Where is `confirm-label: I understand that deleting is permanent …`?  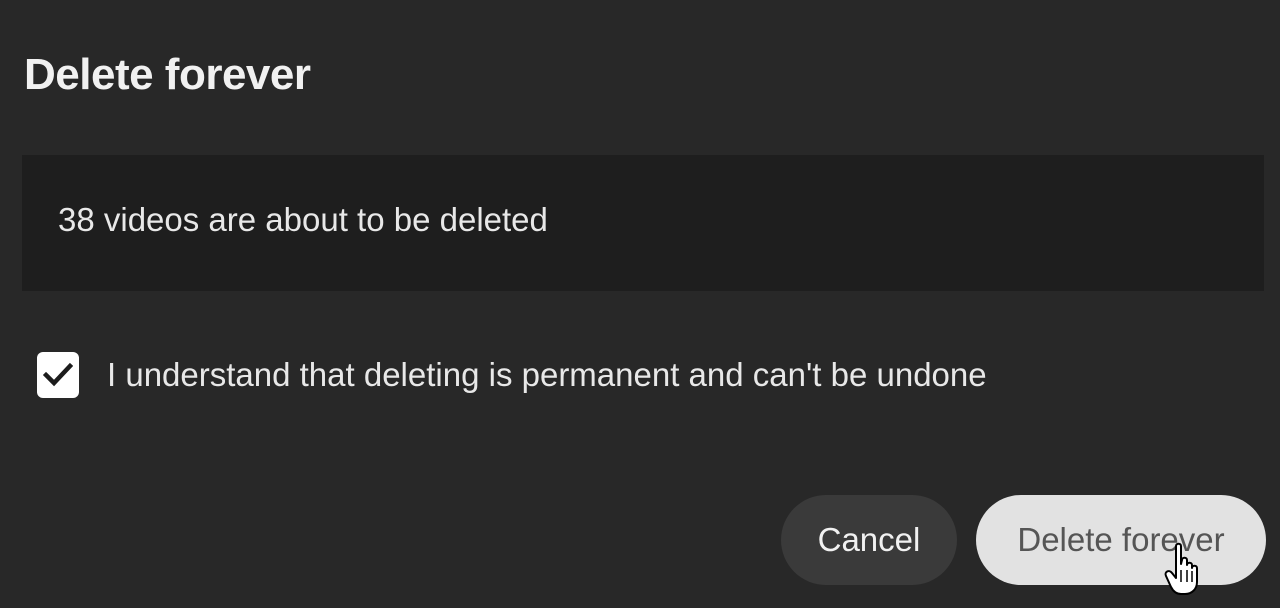
confirm-label: I understand that deleting is permanent … is located at coordinates (547, 374).